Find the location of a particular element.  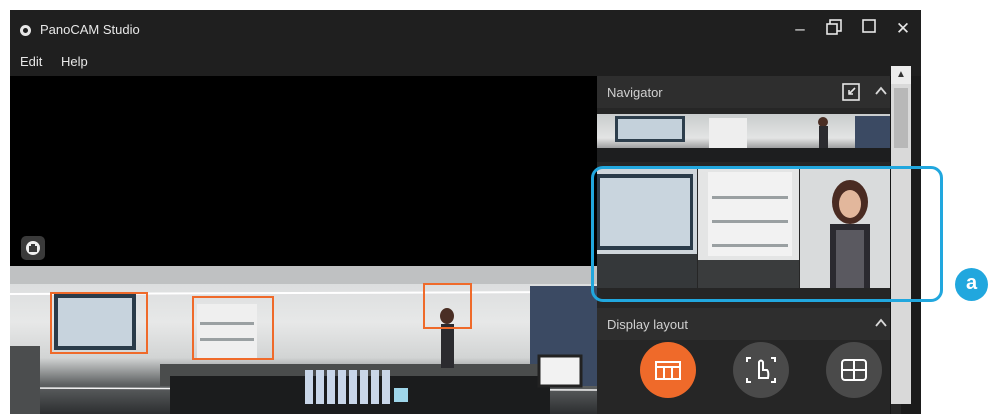

quad-layout-button is located at coordinates (854, 370).